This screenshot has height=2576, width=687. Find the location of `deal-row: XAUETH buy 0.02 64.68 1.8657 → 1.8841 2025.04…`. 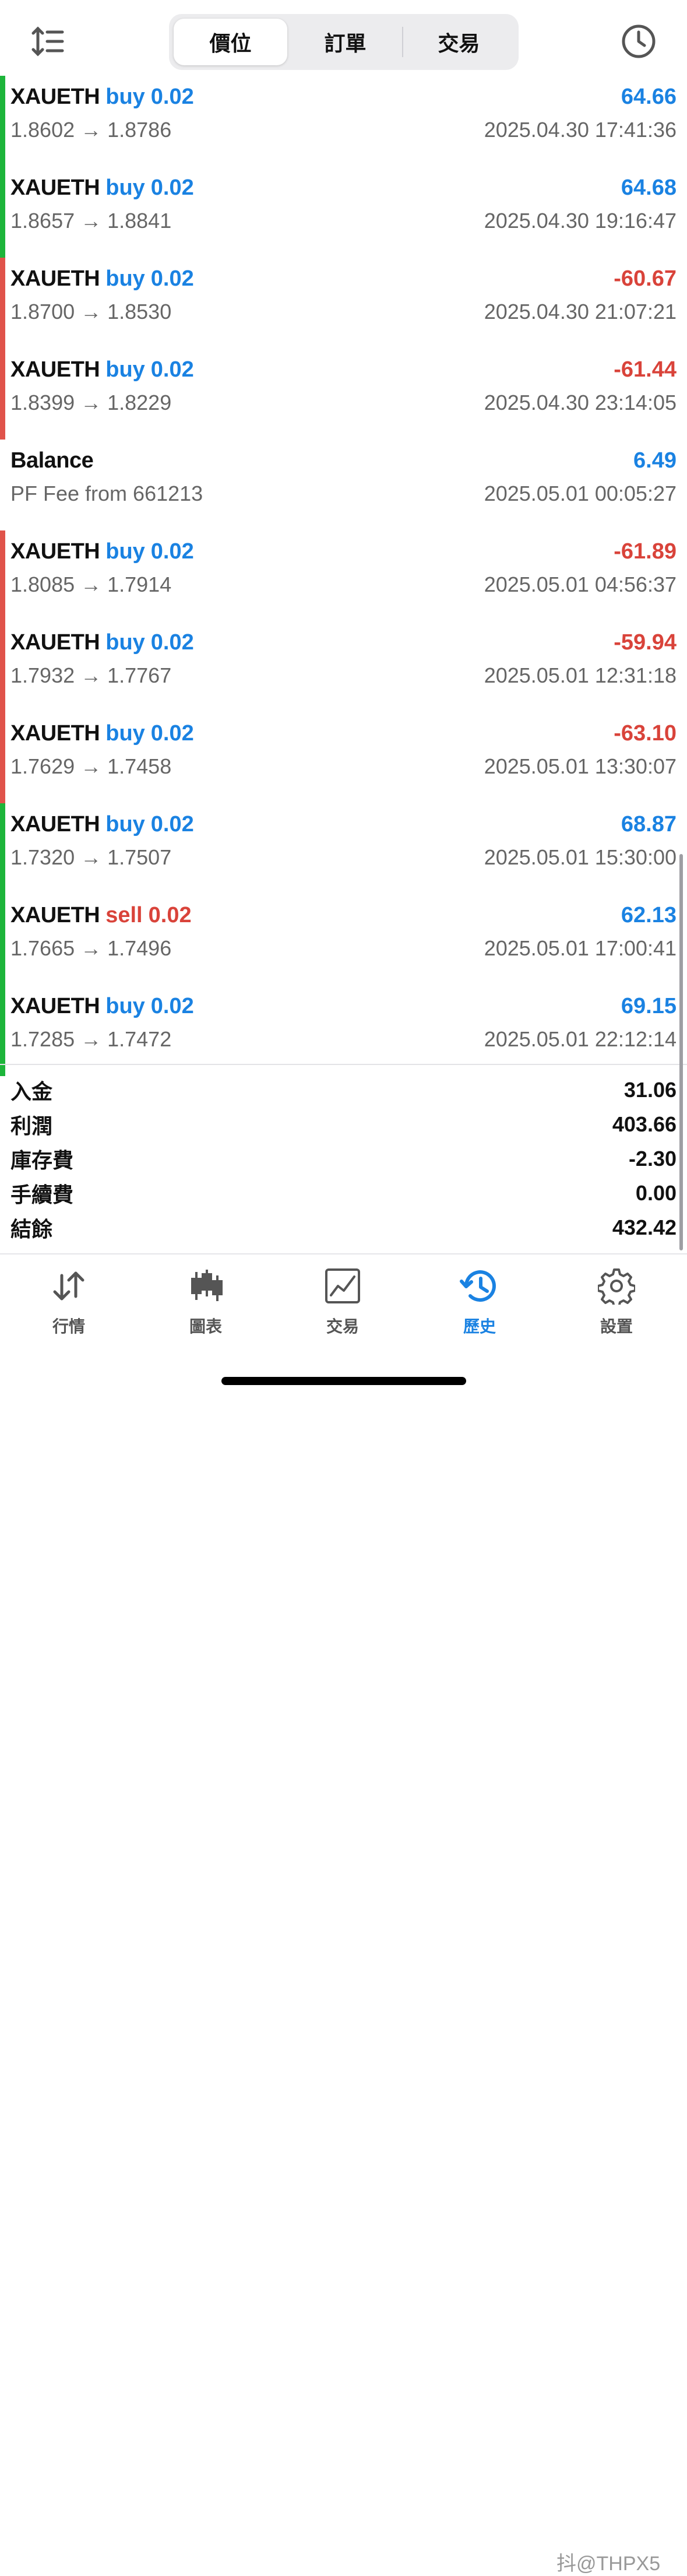

deal-row: XAUETH buy 0.02 64.68 1.8657 → 1.8841 2025.04… is located at coordinates (343, 212).